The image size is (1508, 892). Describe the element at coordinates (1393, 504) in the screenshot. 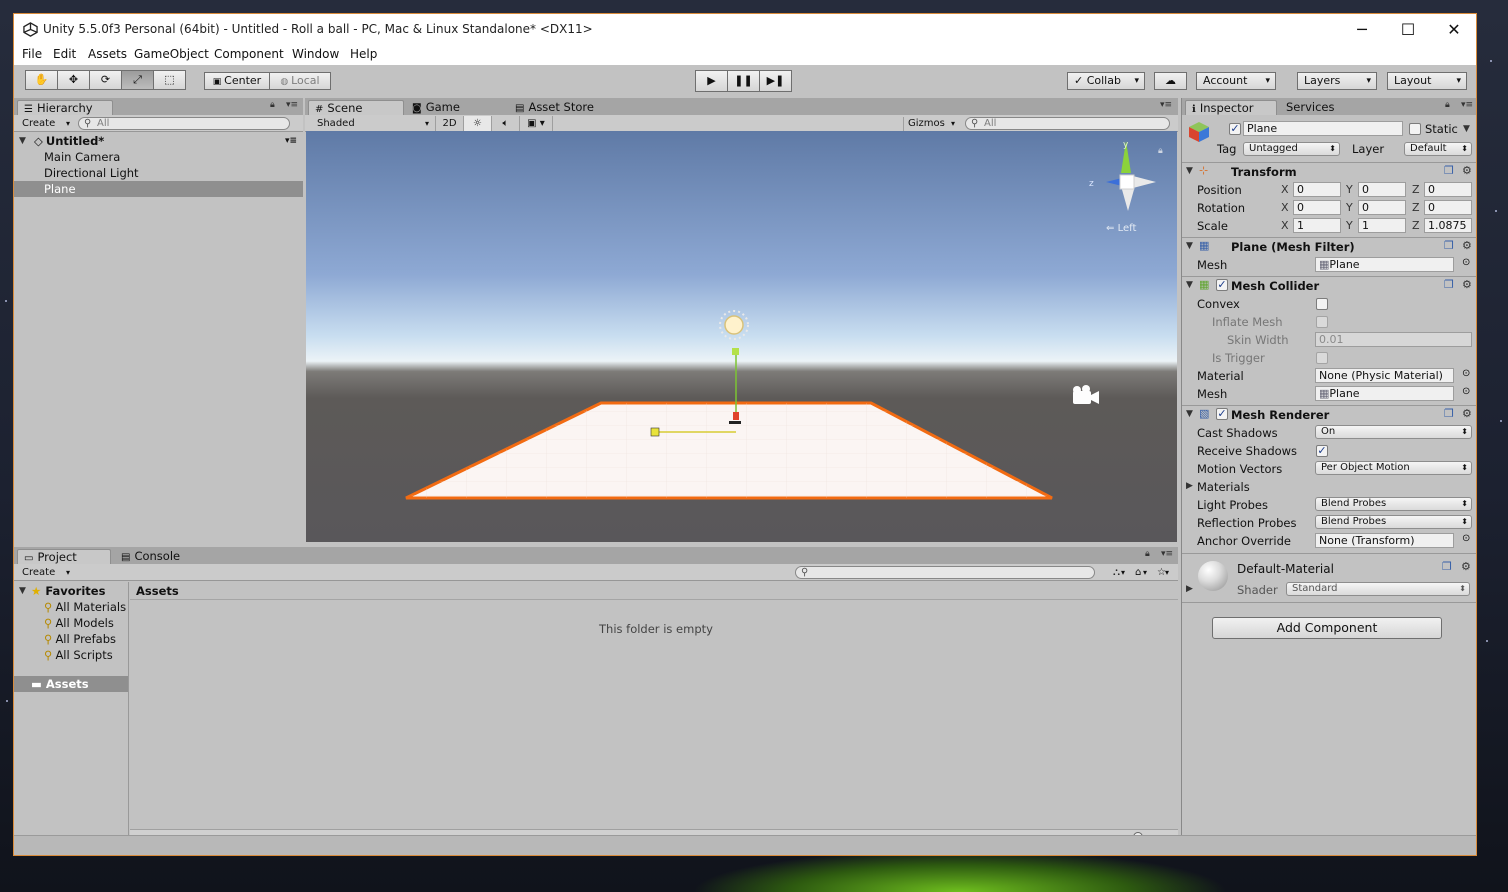

I see `light-probes-dropdown: Blend Probes` at that location.